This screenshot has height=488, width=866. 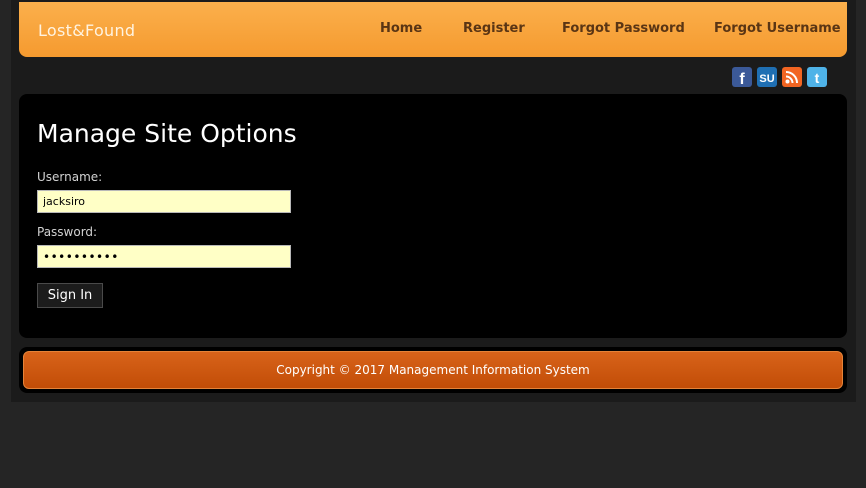 What do you see at coordinates (164, 256) in the screenshot?
I see `password-input` at bounding box center [164, 256].